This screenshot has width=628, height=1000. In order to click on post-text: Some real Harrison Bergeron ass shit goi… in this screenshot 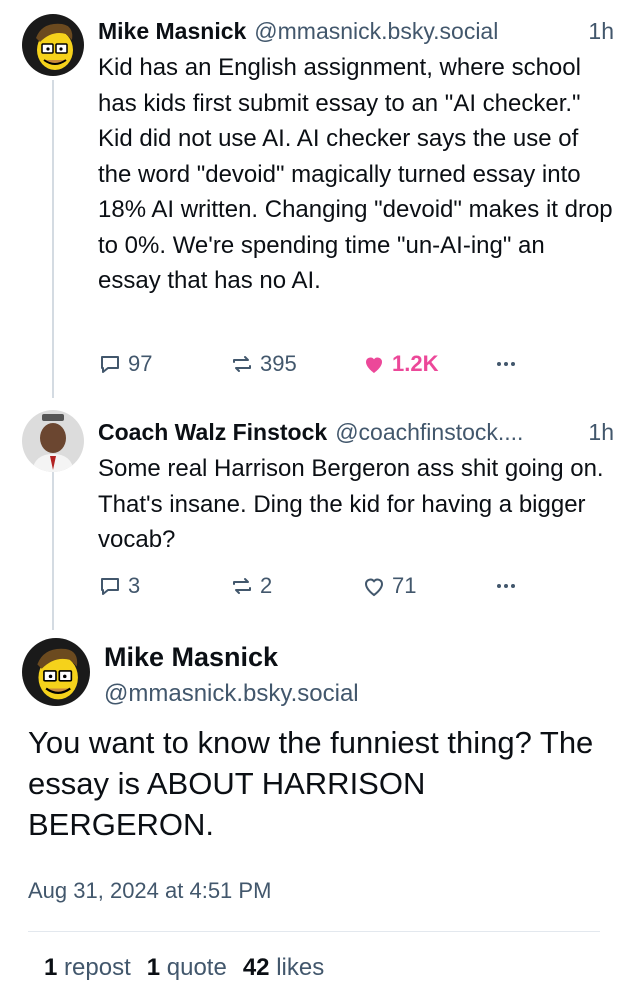, I will do `click(354, 504)`.